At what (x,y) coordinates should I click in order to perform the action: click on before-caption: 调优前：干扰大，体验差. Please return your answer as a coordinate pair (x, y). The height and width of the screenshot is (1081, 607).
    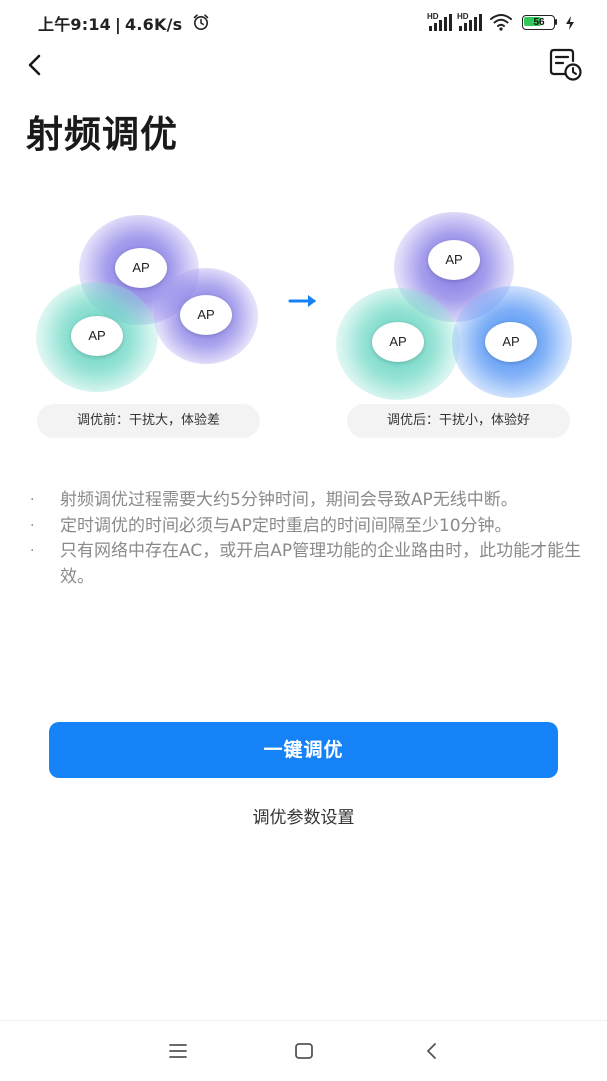
    Looking at the image, I should click on (148, 421).